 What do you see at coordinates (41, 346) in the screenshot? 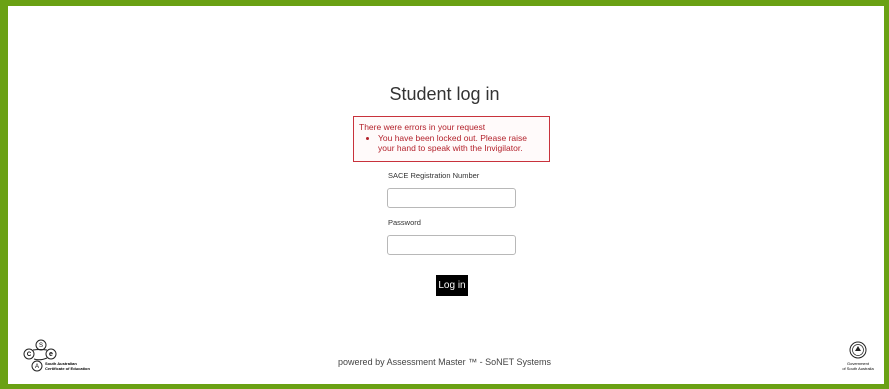
I see `sace-letter-s: S` at bounding box center [41, 346].